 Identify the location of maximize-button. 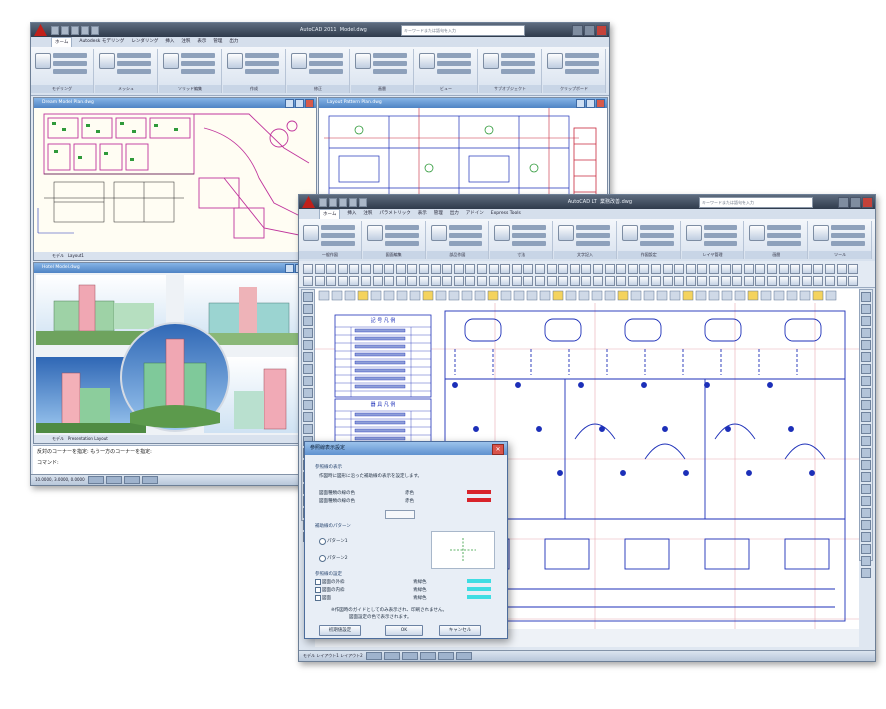
(855, 202).